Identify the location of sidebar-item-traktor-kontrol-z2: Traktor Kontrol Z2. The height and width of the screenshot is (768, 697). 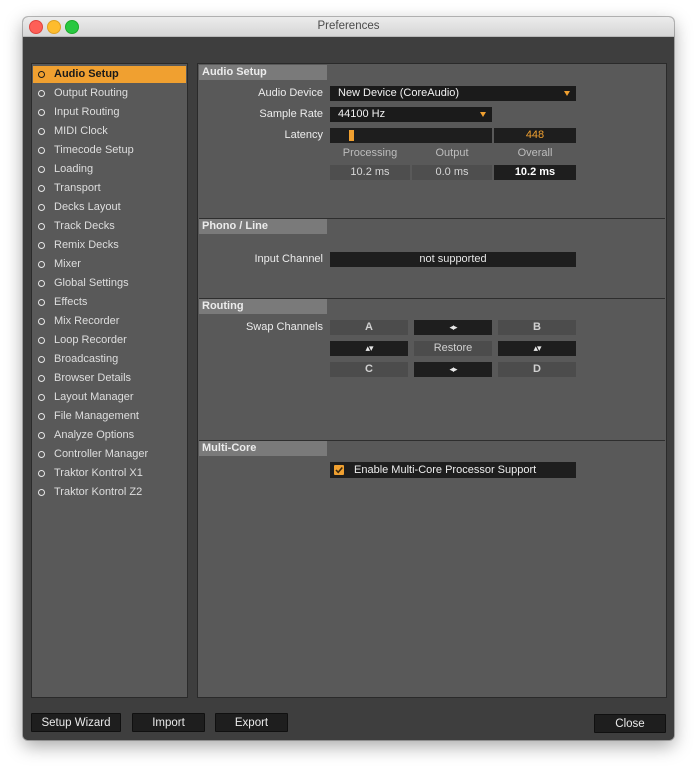
(109, 492).